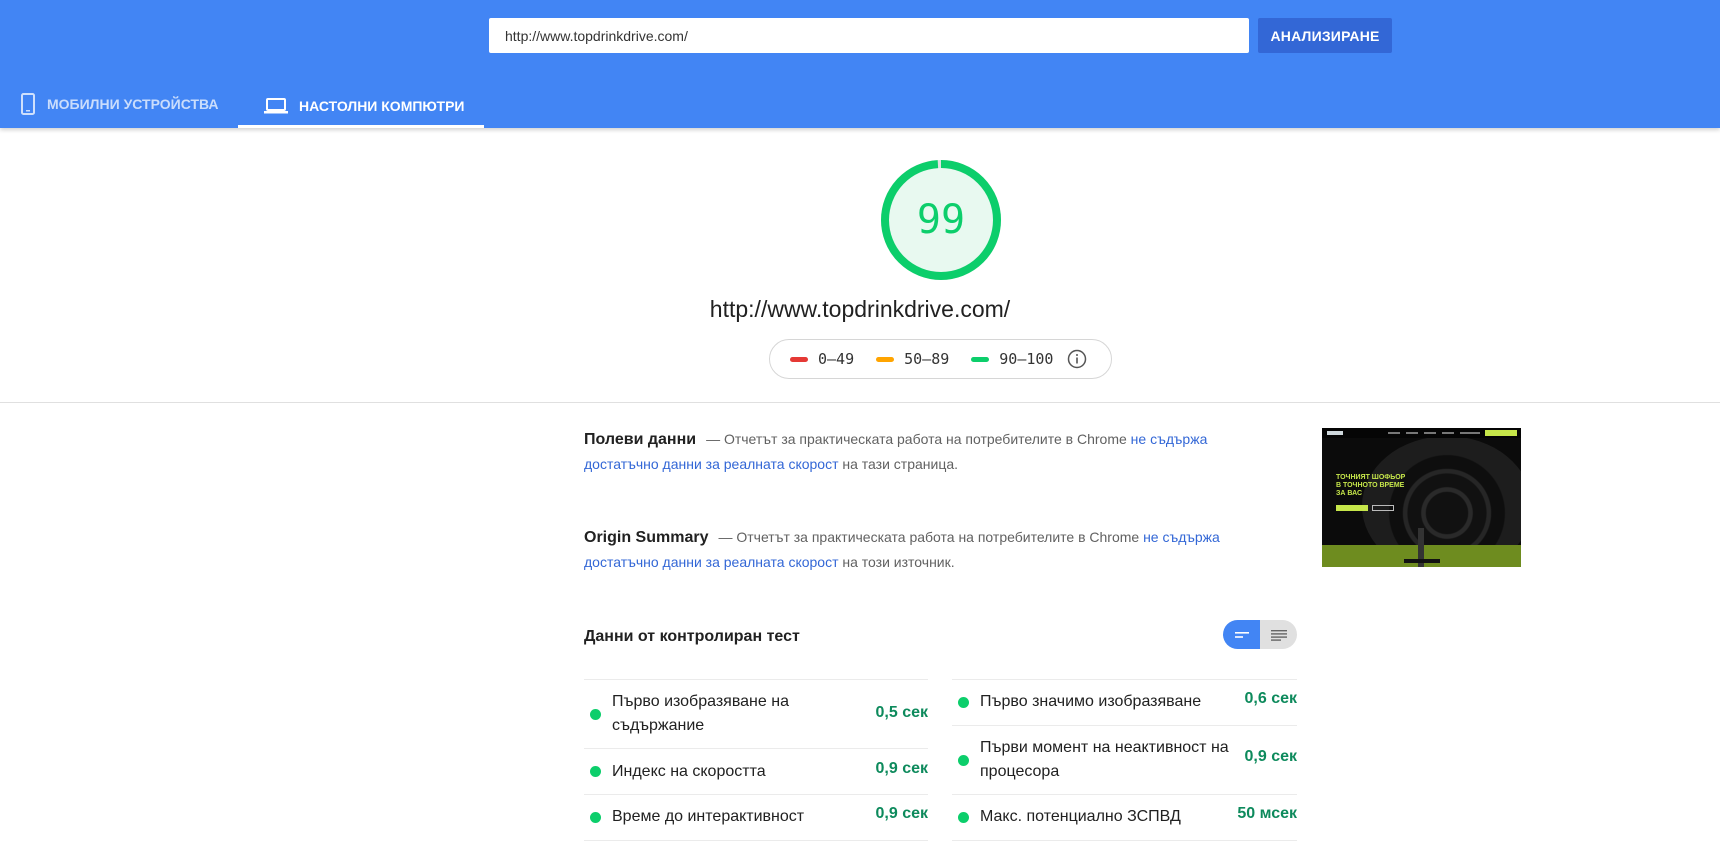 This screenshot has width=1720, height=855. I want to click on legend-item-pass: 90–100, so click(1012, 359).